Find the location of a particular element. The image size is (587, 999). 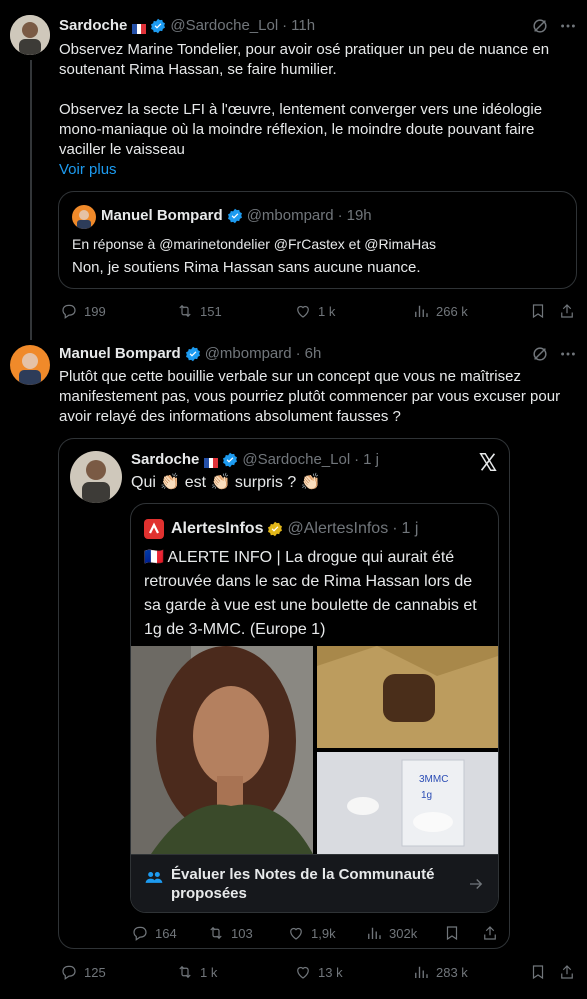

like-button: 1 k is located at coordinates (314, 311).